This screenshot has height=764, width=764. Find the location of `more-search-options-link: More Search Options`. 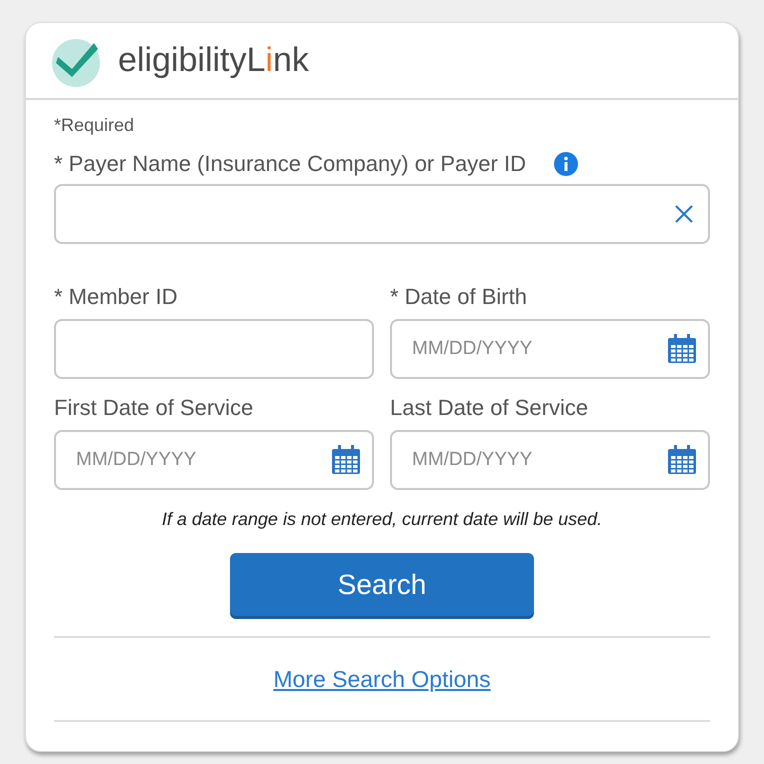

more-search-options-link: More Search Options is located at coordinates (382, 679).